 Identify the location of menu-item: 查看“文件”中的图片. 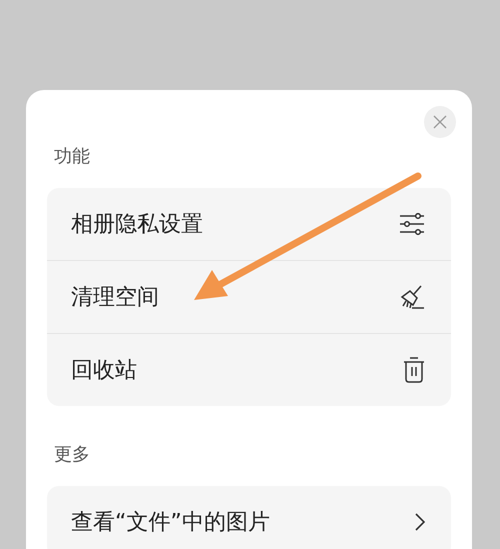
(249, 517).